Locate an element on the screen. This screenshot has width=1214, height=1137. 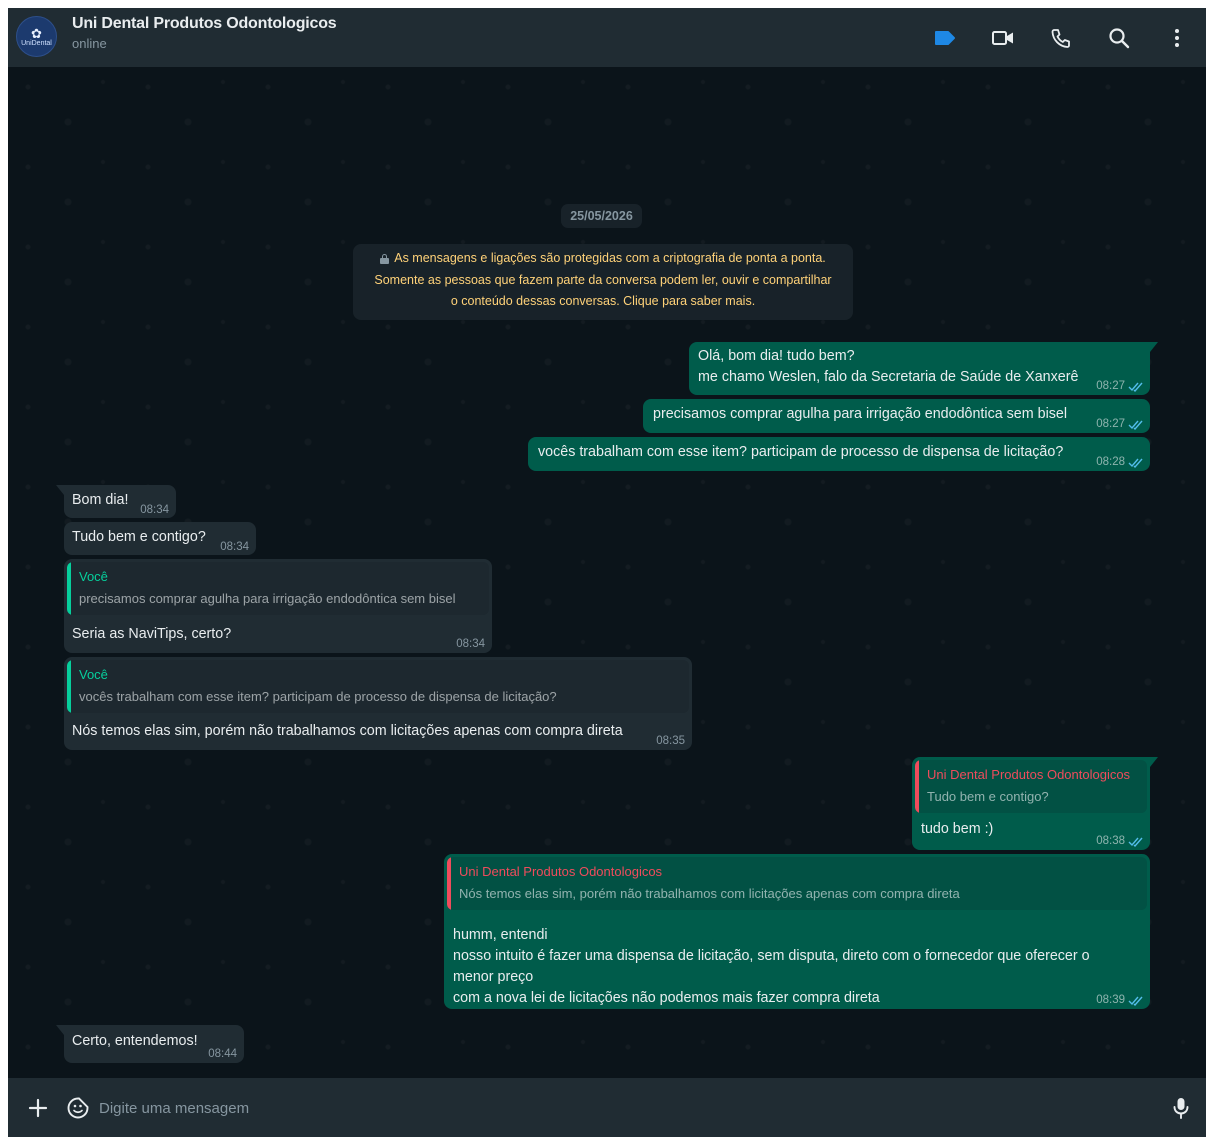
message-meta: 08:38 is located at coordinates (1120, 841).